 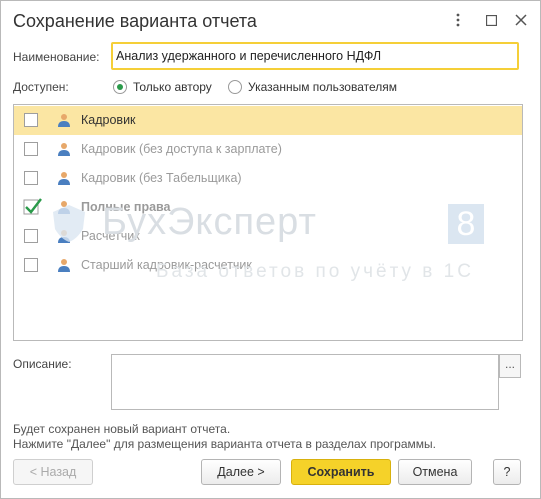 What do you see at coordinates (322, 87) in the screenshot?
I see `radio-specified-users-label: Указанным пользователям` at bounding box center [322, 87].